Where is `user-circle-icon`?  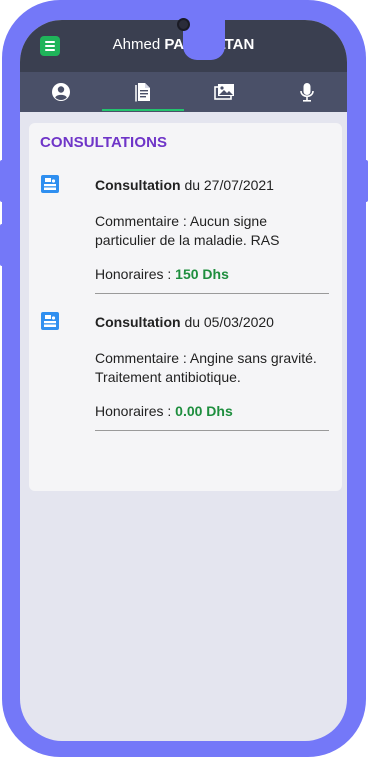 user-circle-icon is located at coordinates (61, 92).